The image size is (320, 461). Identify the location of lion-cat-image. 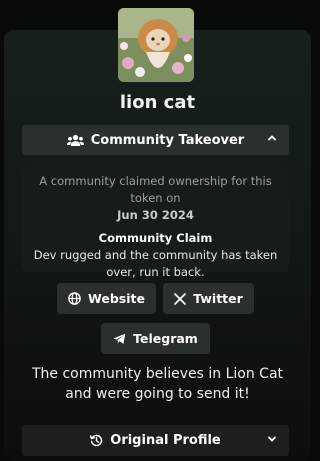
(156, 45).